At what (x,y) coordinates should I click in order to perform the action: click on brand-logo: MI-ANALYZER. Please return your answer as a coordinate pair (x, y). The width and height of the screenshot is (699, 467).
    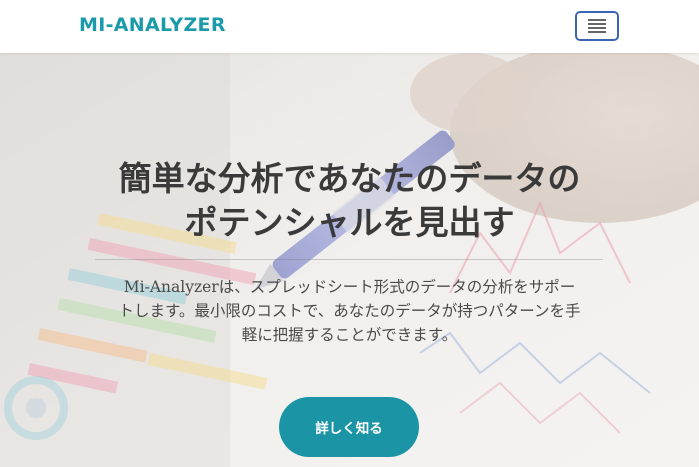
    Looking at the image, I should click on (152, 25).